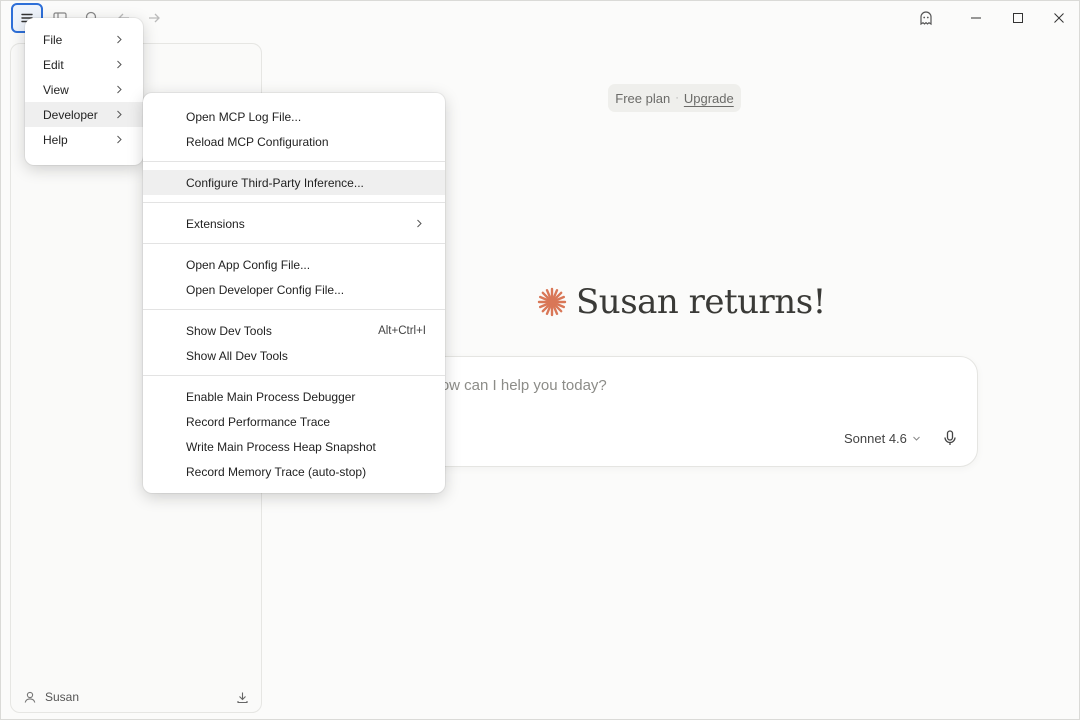  Describe the element at coordinates (402, 330) in the screenshot. I see `menu-item-shortcut: Alt+Ctrl+I` at that location.